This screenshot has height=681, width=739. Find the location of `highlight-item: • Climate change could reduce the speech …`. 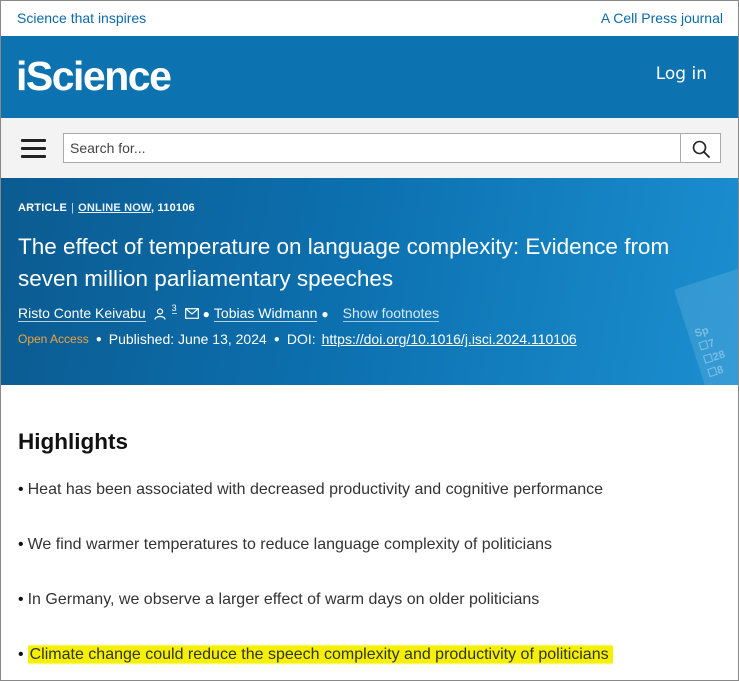

highlight-item: • Climate change could reduce the speech … is located at coordinates (315, 654).